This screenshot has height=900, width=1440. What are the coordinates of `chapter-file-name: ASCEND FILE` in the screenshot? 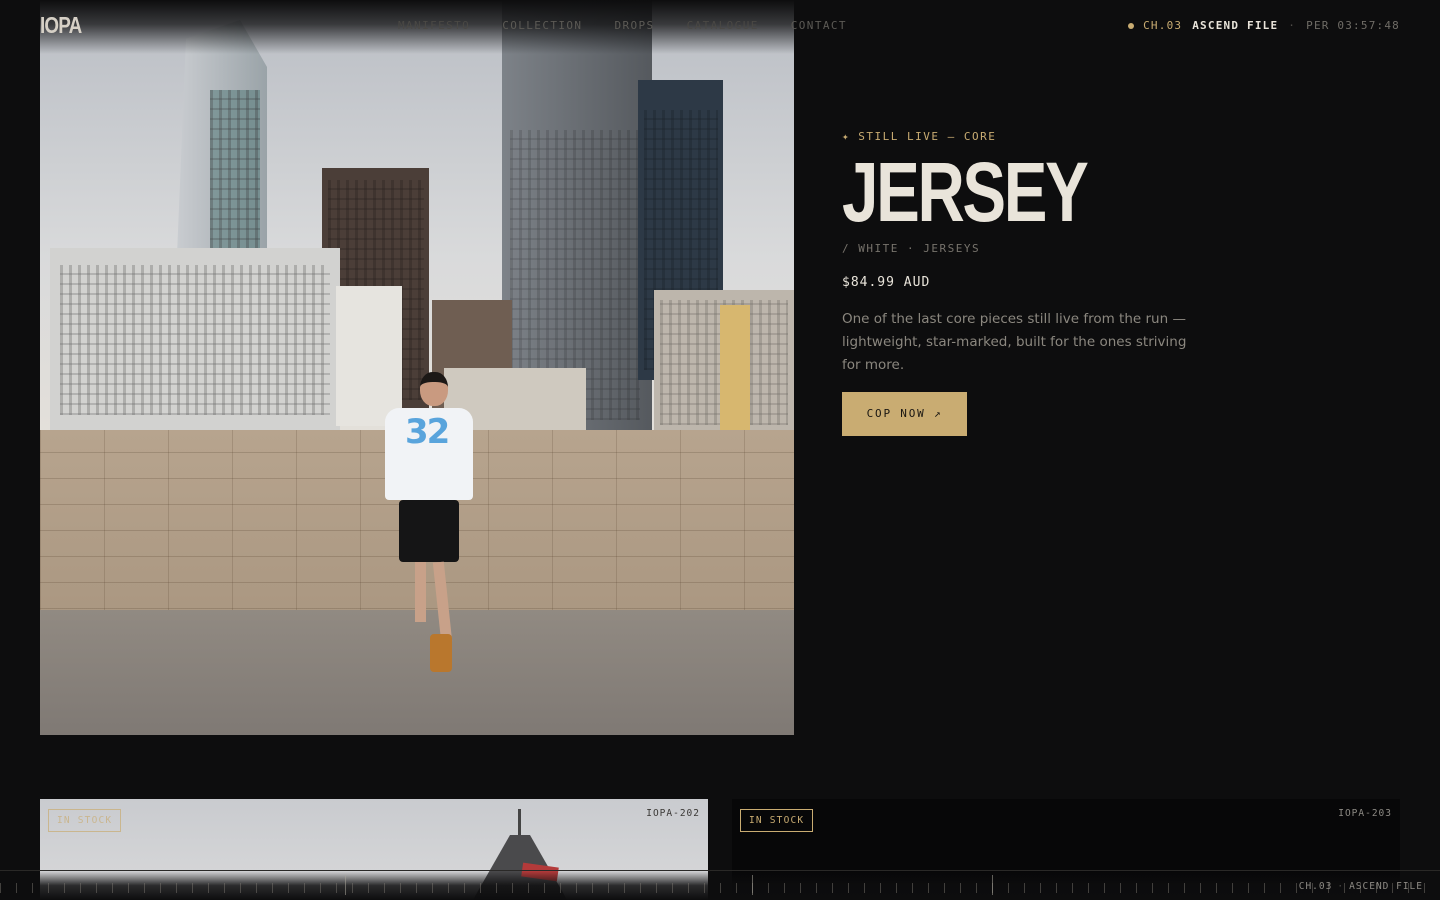 It's located at (1235, 25).